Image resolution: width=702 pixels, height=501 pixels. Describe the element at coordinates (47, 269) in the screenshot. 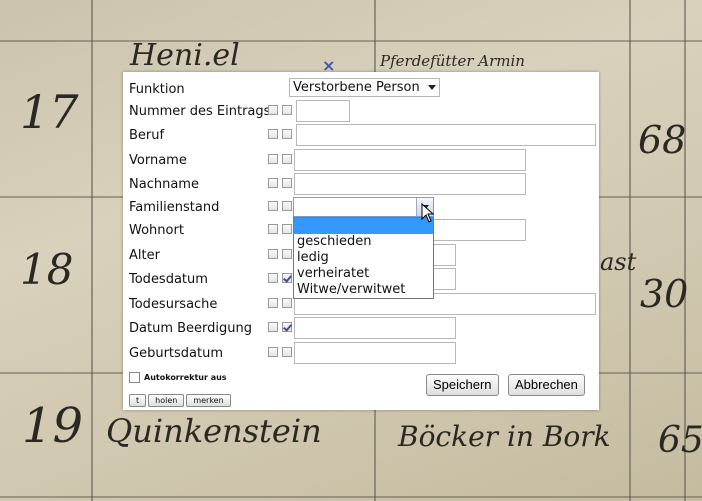

I see `entry-number-18: 18` at that location.